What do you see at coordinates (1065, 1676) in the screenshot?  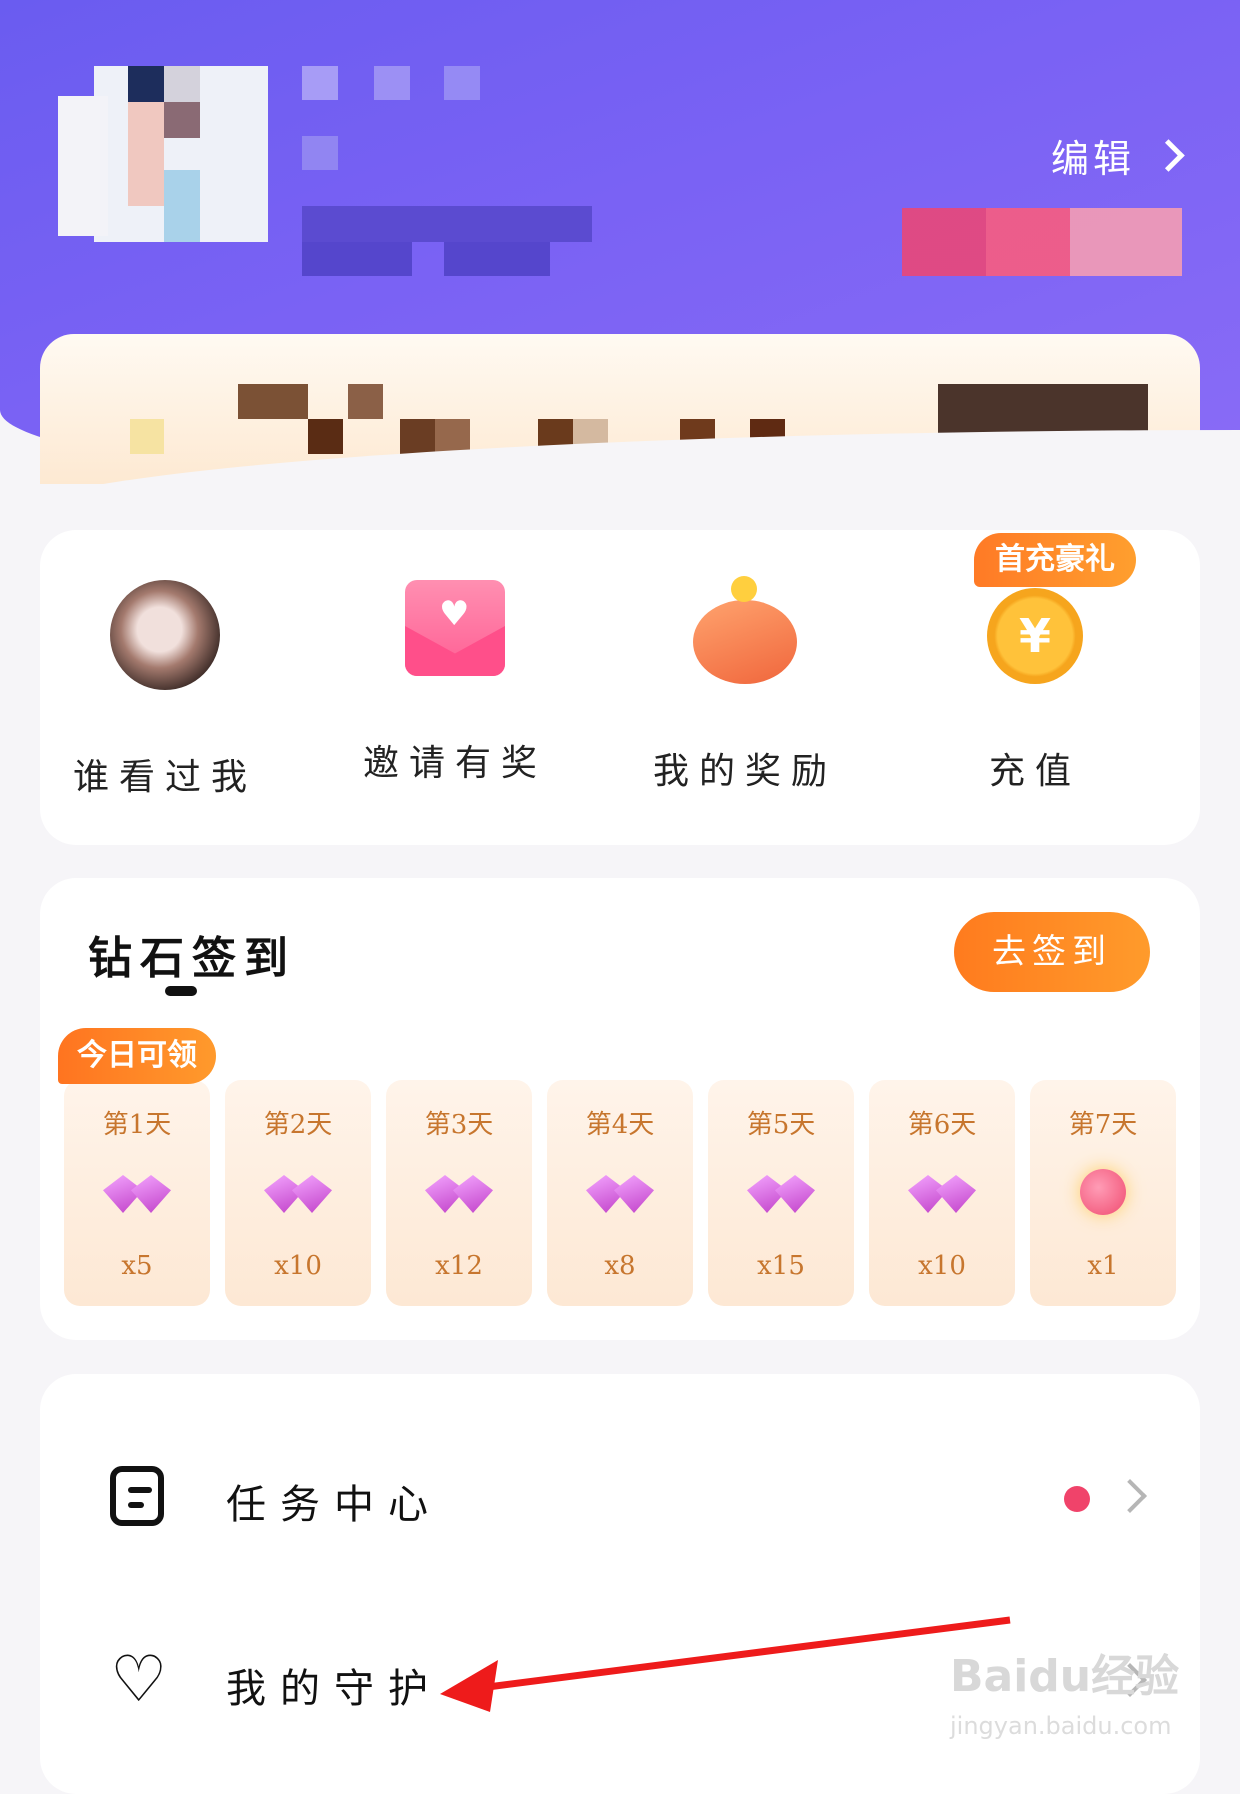 I see `baidu-watermark: Baidu经验` at bounding box center [1065, 1676].